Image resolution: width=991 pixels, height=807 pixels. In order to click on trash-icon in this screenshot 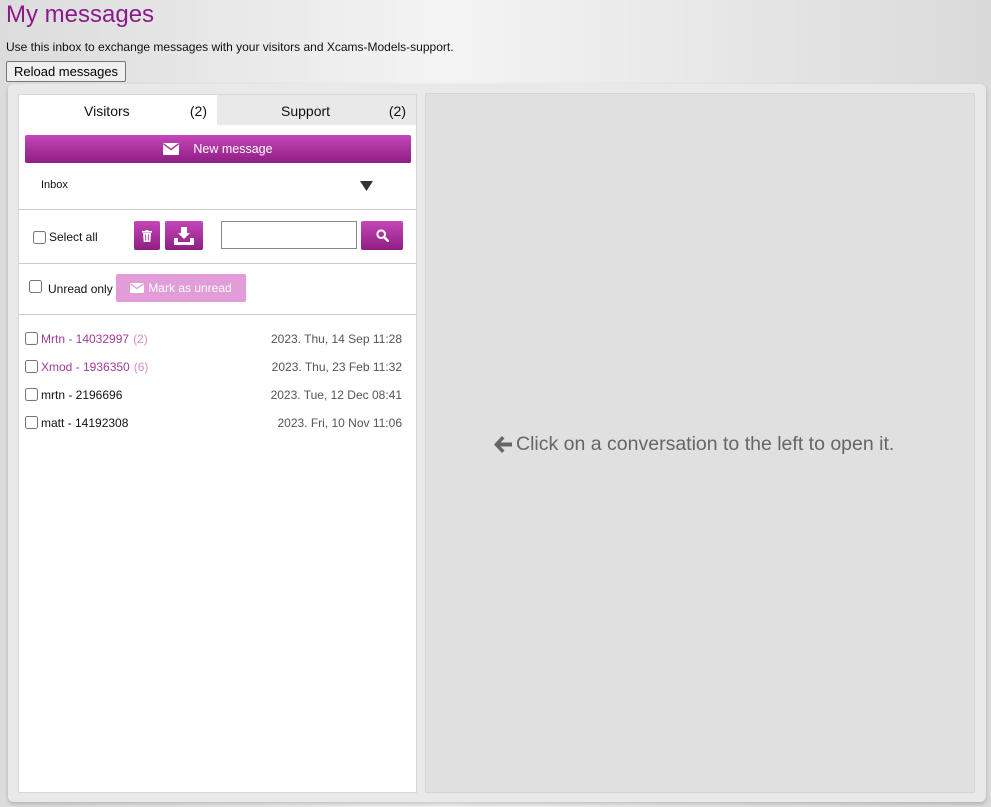, I will do `click(147, 235)`.